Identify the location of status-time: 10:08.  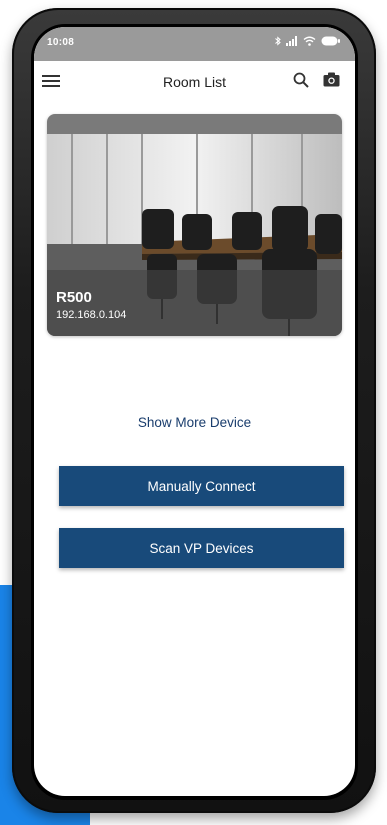
(61, 42).